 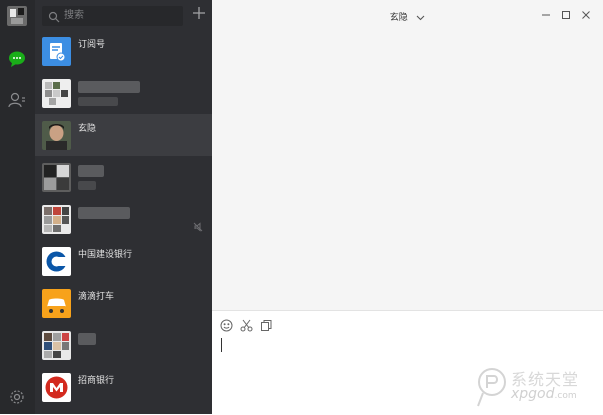 What do you see at coordinates (96, 380) in the screenshot?
I see `conversation-name: 招商银行` at bounding box center [96, 380].